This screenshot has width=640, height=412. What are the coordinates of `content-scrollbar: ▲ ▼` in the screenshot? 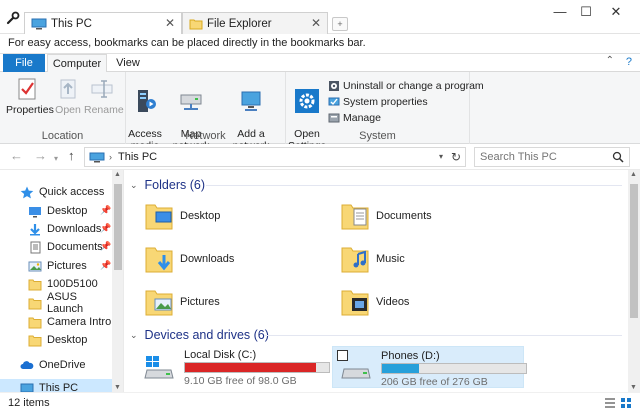 It's located at (634, 281).